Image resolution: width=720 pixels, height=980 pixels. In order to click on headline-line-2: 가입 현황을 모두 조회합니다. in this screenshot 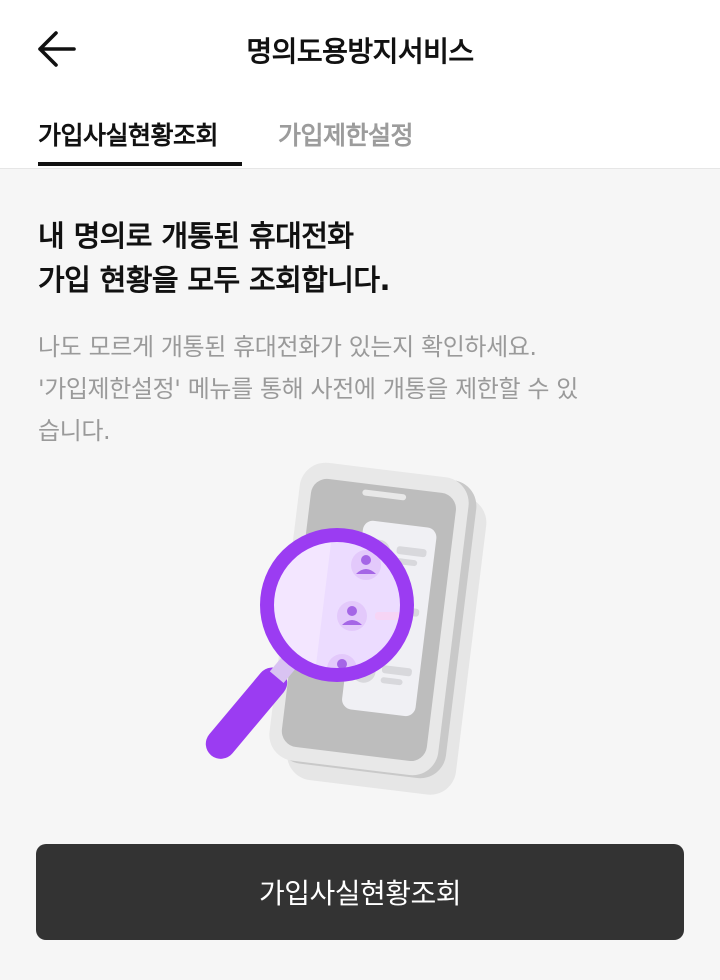, I will do `click(214, 280)`.